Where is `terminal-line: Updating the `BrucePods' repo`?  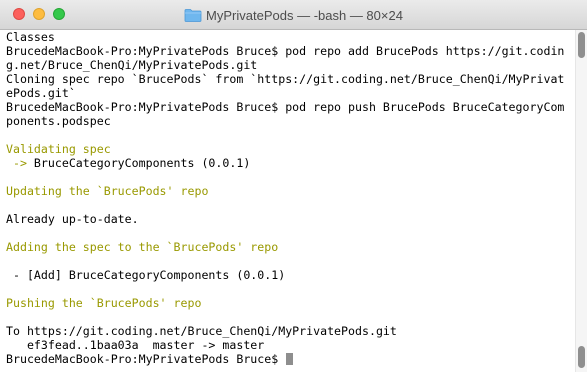
terminal-line: Updating the `BrucePods' repo is located at coordinates (107, 191).